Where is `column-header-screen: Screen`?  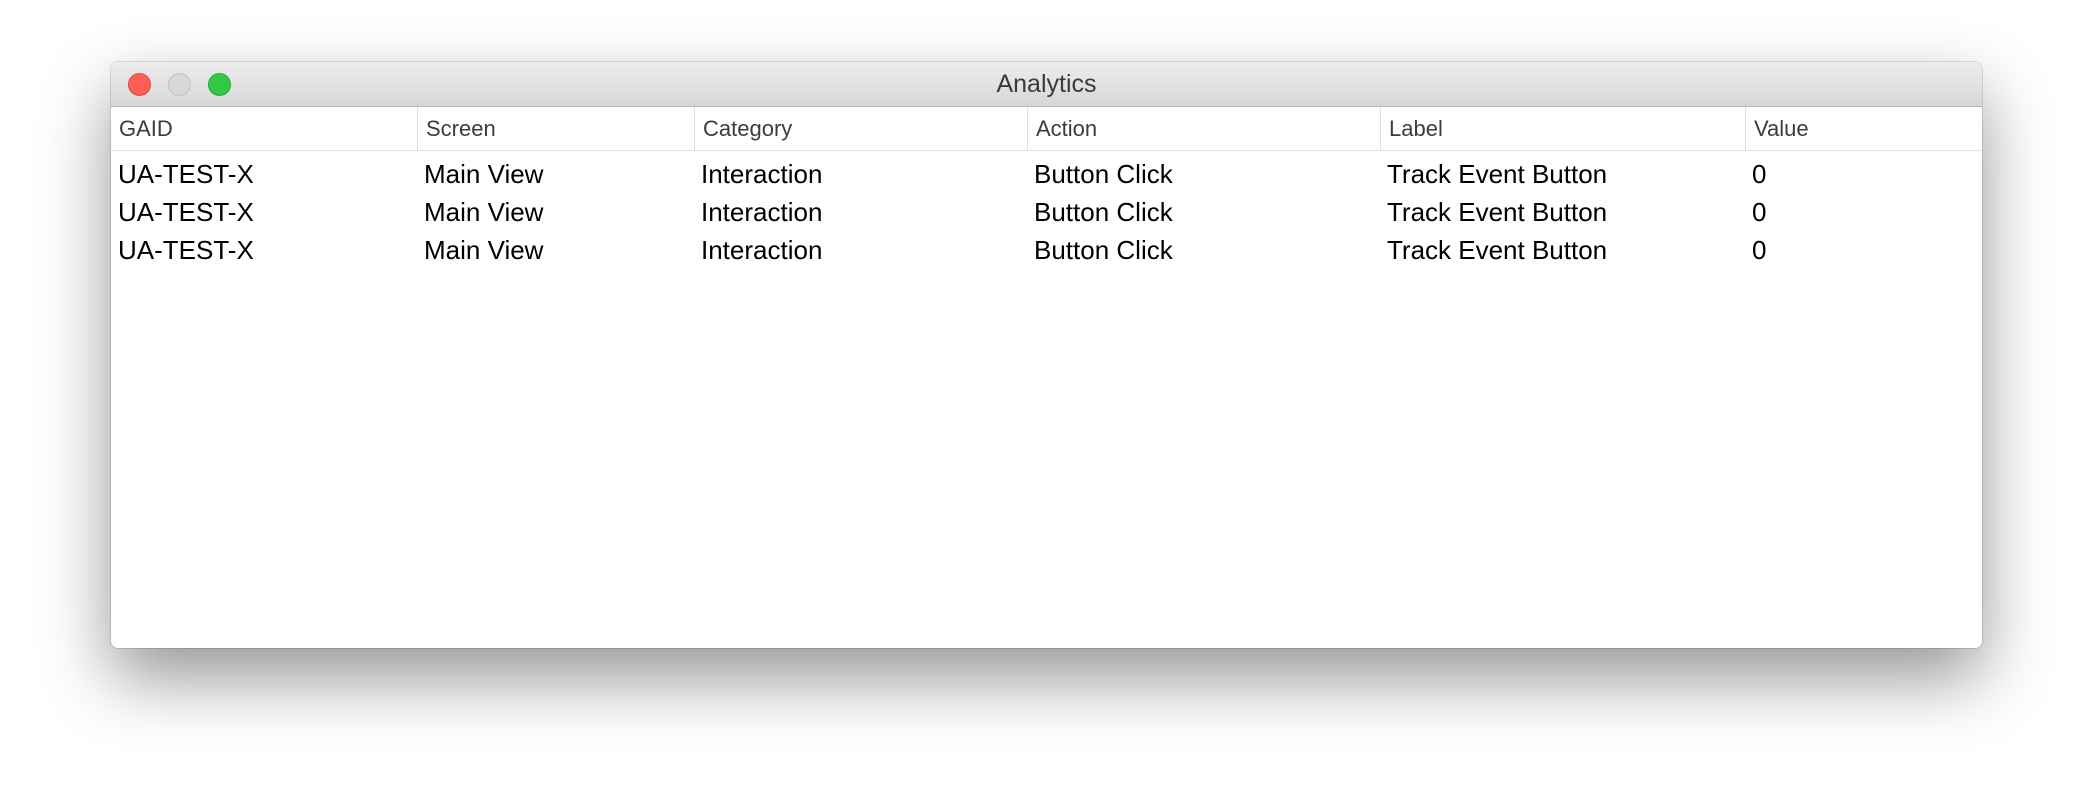 column-header-screen: Screen is located at coordinates (555, 128).